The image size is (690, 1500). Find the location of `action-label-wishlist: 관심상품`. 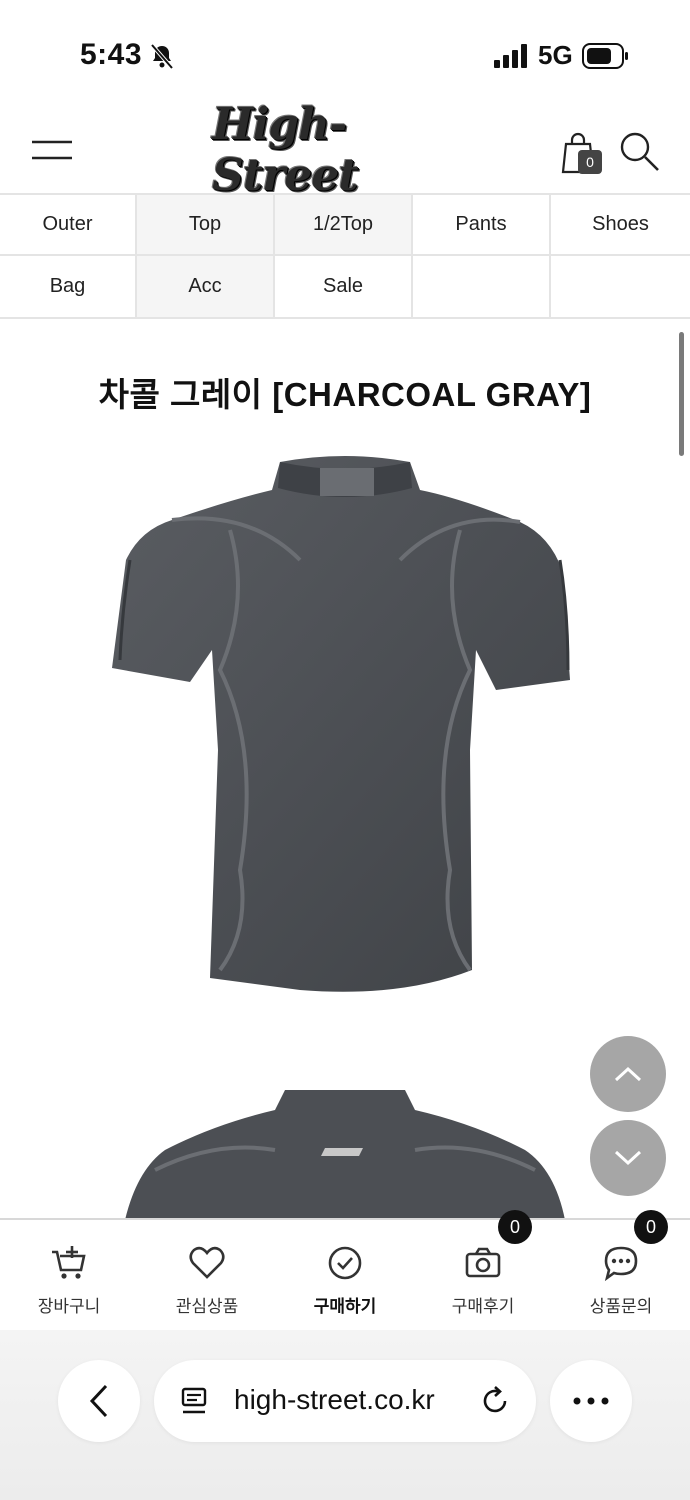

action-label-wishlist: 관심상품 is located at coordinates (207, 1306).